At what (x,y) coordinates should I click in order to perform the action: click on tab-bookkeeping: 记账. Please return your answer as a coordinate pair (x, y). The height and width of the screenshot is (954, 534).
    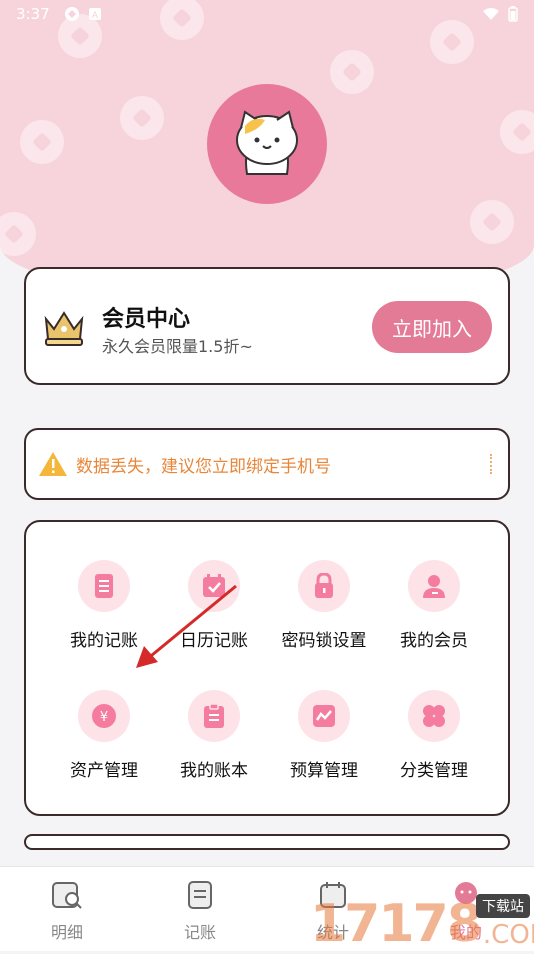
    Looking at the image, I should click on (200, 911).